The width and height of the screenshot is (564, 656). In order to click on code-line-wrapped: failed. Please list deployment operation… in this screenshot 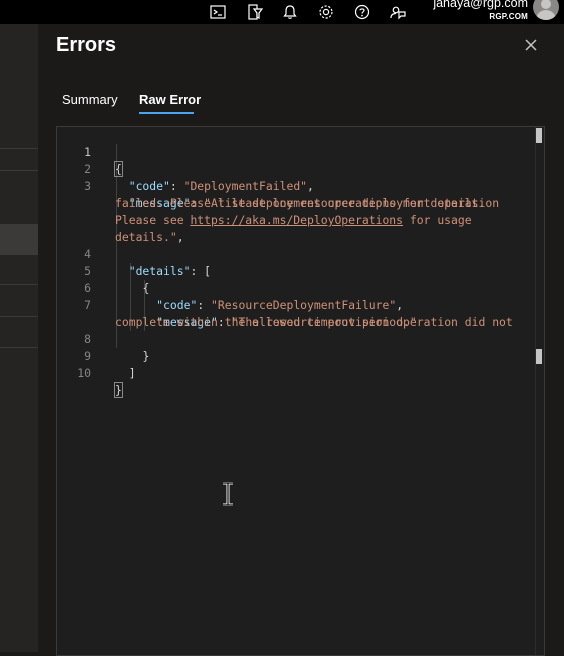, I will do `click(297, 194)`.